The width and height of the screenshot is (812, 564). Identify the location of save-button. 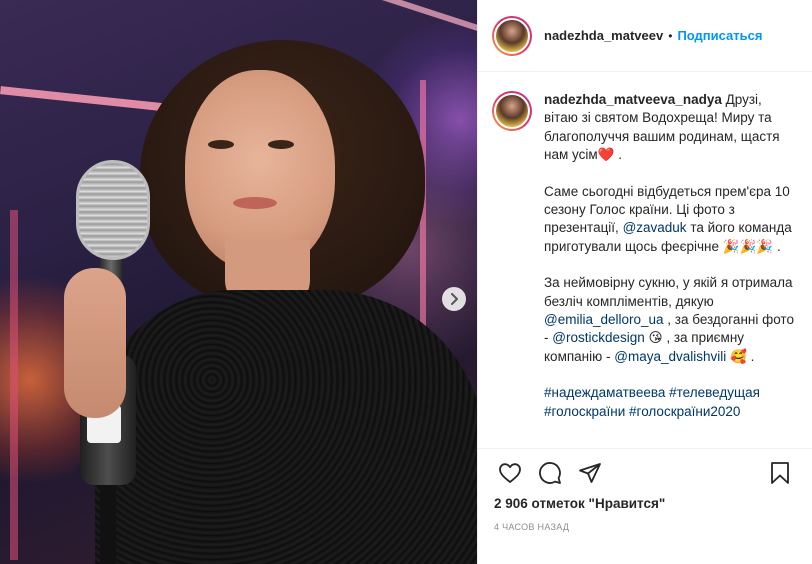
(780, 473).